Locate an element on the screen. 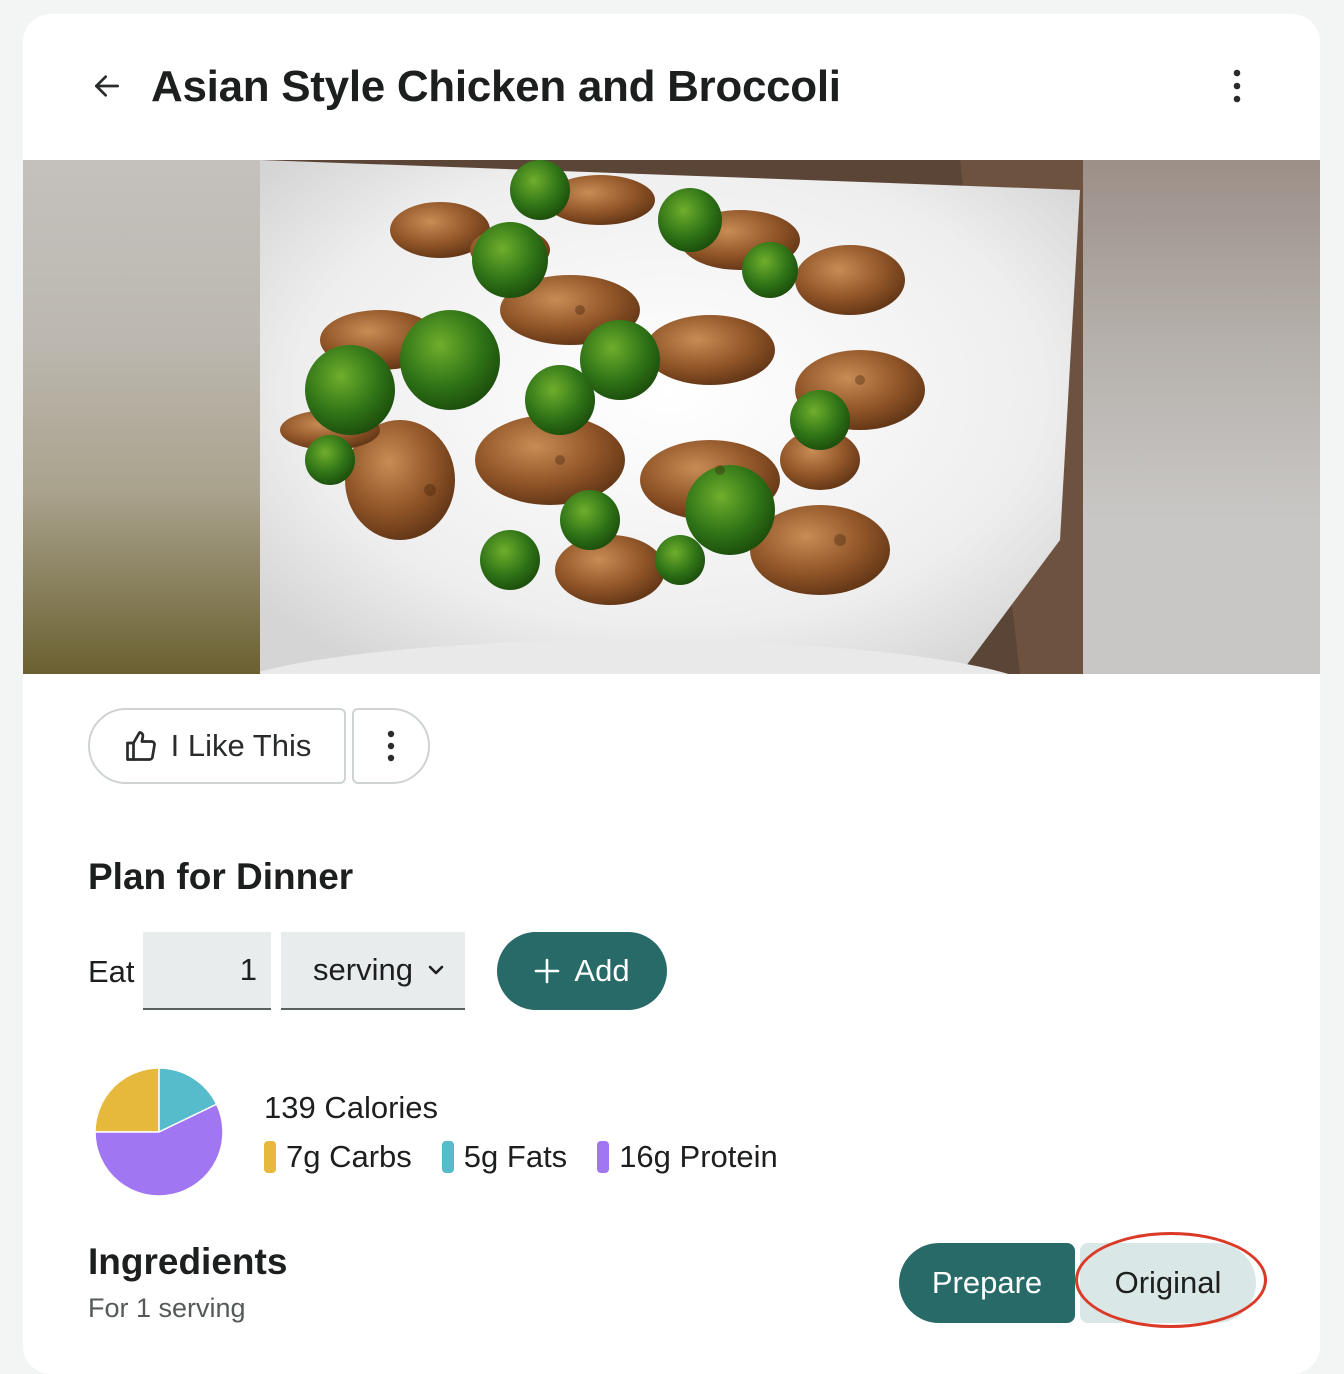  quantity-input is located at coordinates (207, 971).